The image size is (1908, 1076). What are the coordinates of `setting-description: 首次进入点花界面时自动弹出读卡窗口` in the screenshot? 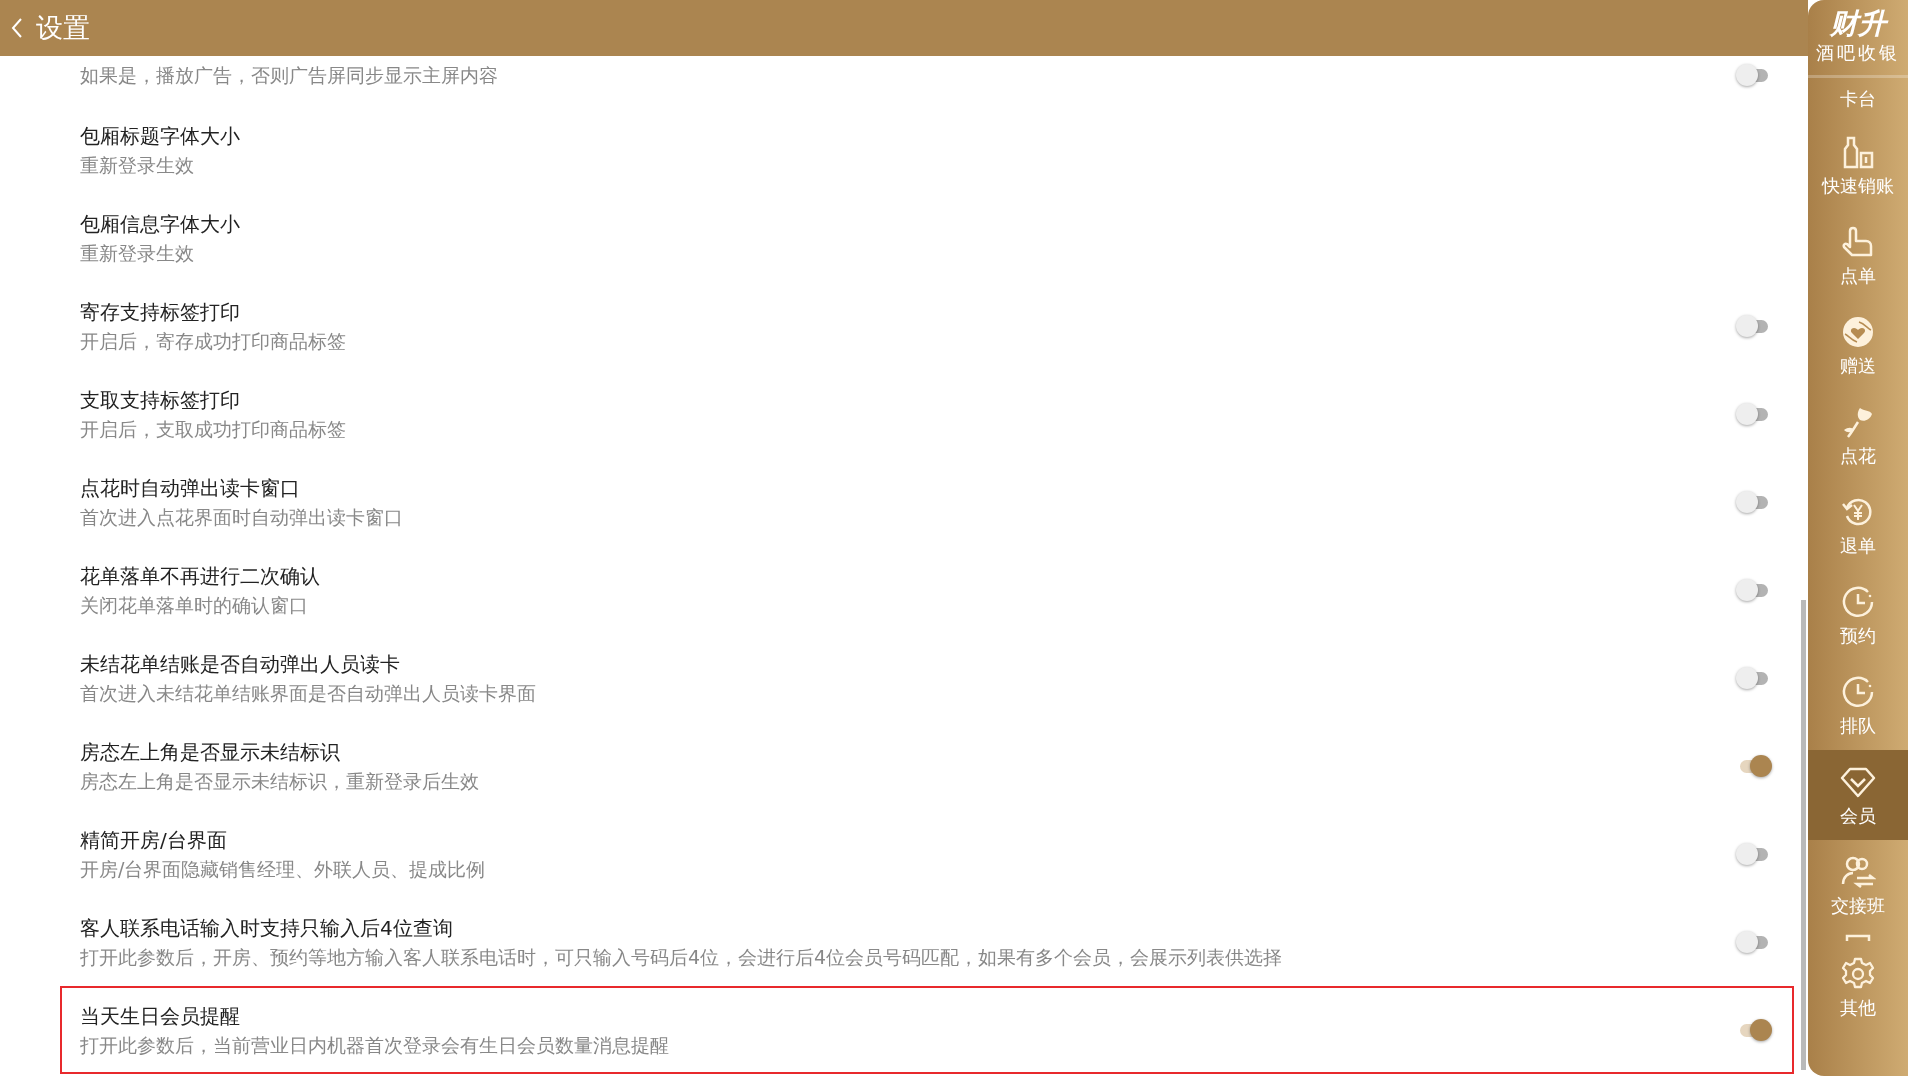 It's located at (242, 517).